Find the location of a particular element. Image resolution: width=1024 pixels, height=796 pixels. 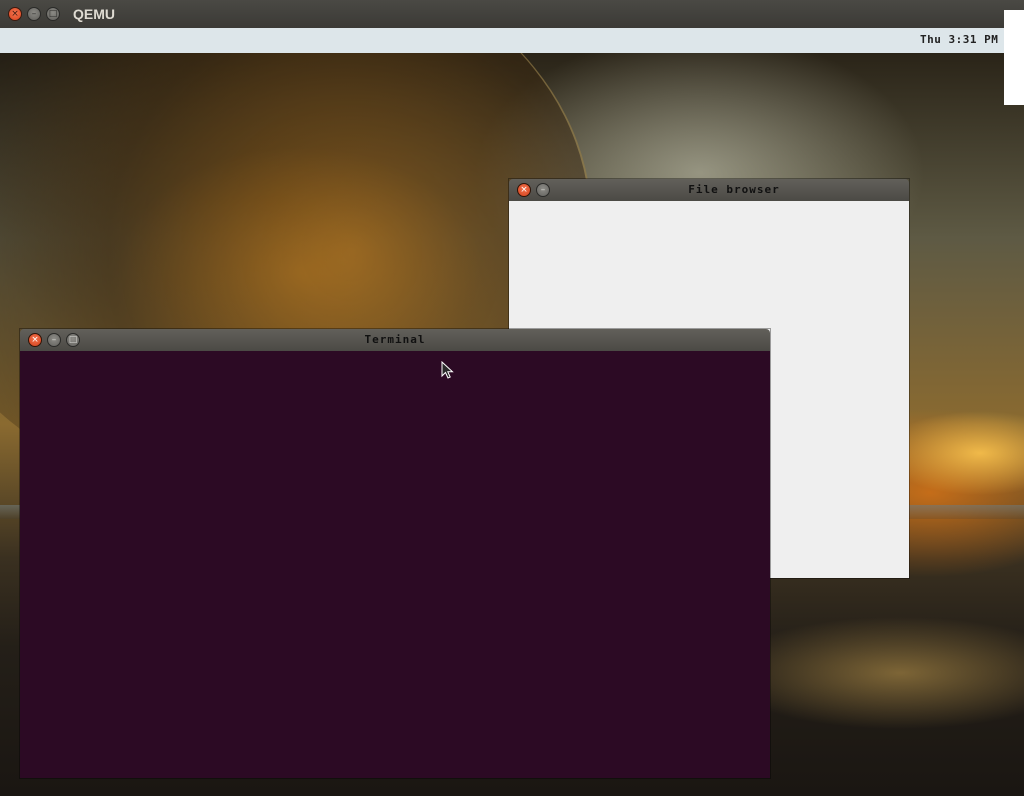

file-browser-minimize-button: – is located at coordinates (543, 190).